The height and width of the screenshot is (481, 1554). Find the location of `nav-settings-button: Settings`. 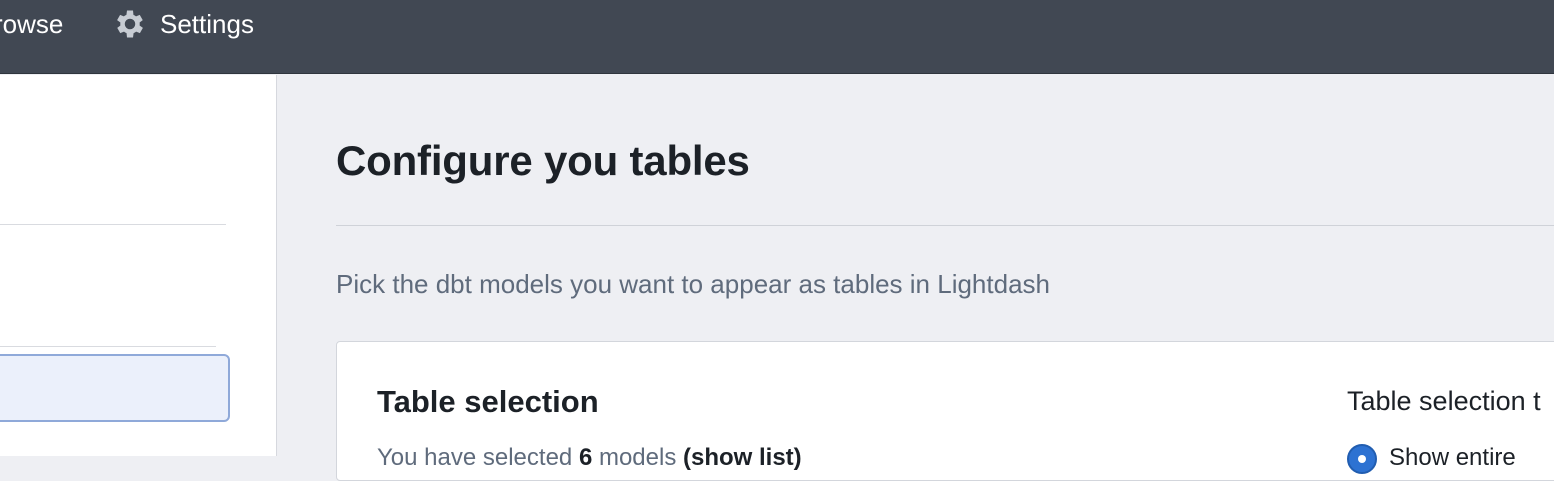

nav-settings-button: Settings is located at coordinates (183, 24).